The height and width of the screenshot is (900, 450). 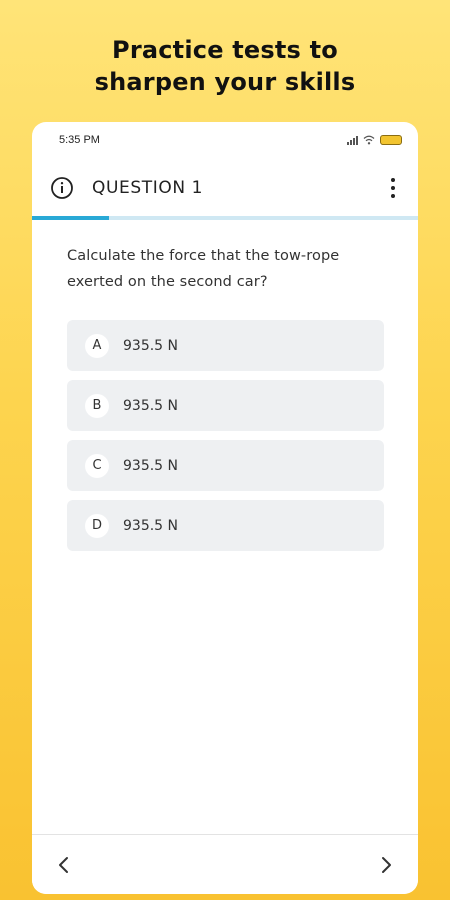 What do you see at coordinates (369, 140) in the screenshot?
I see `wifi-icon` at bounding box center [369, 140].